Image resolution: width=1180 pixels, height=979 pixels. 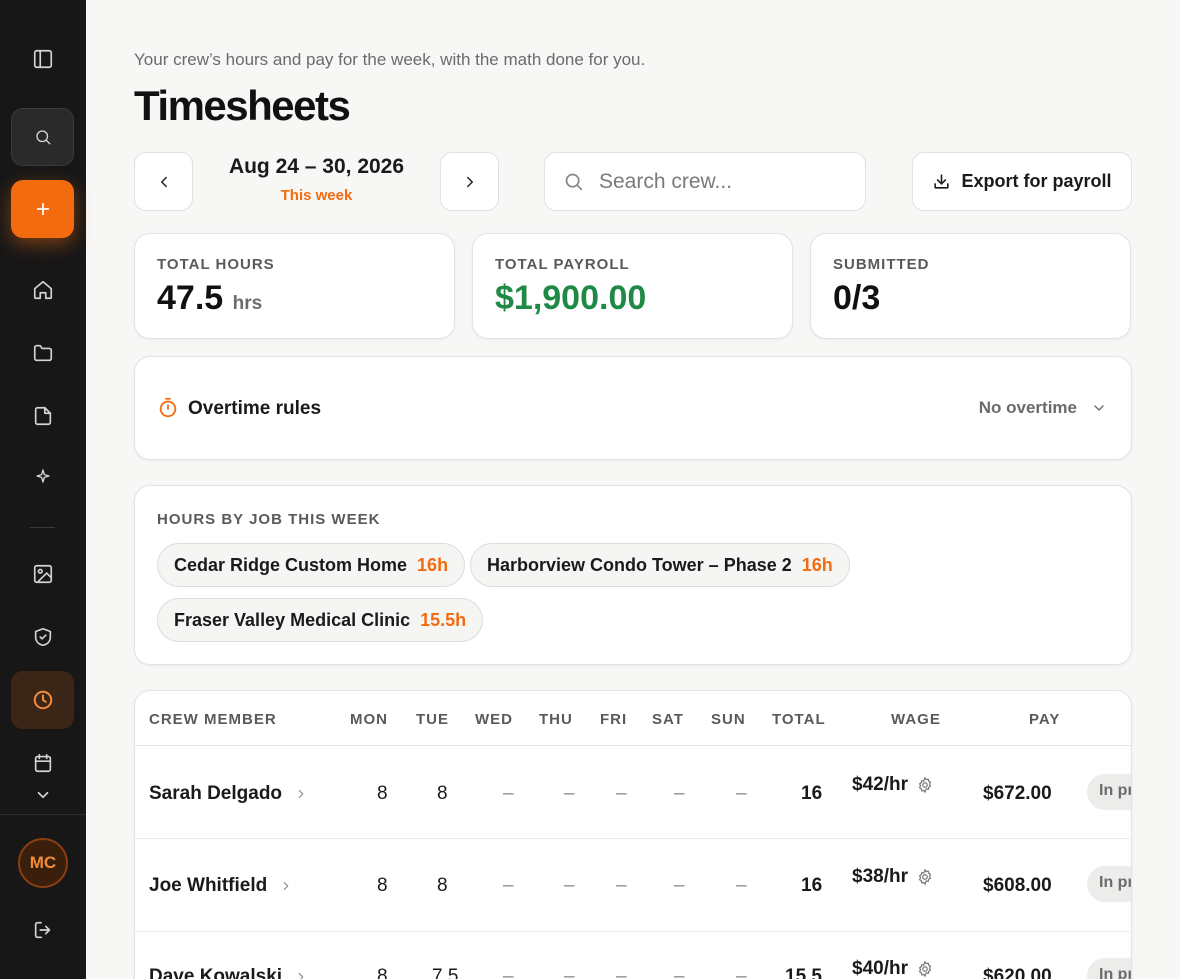 I want to click on logout-button, so click(x=42, y=930).